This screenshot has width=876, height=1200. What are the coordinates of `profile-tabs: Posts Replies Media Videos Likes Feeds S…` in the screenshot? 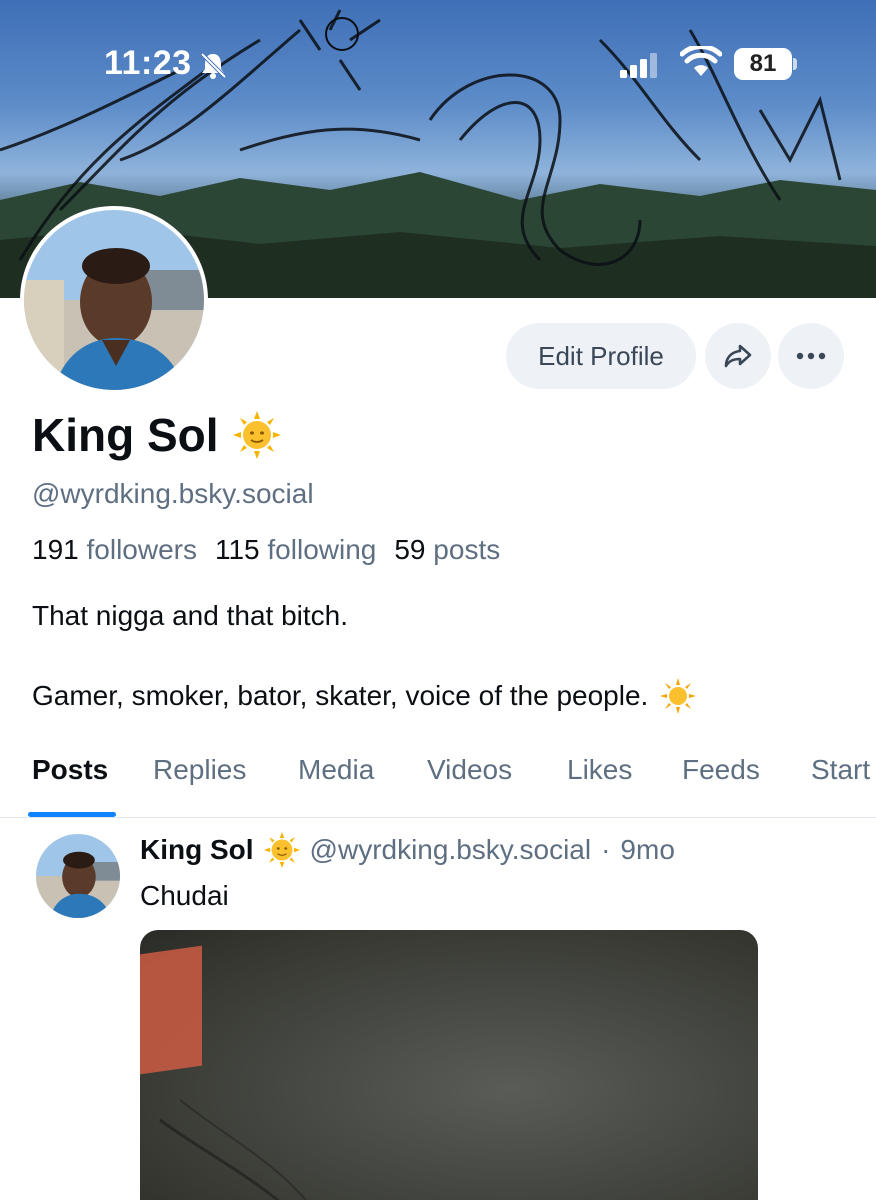 It's located at (438, 779).